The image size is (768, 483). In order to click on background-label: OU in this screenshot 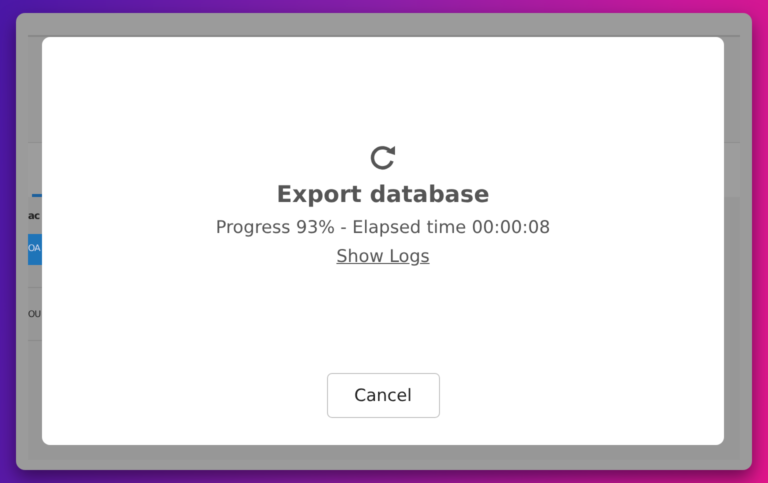, I will do `click(35, 315)`.